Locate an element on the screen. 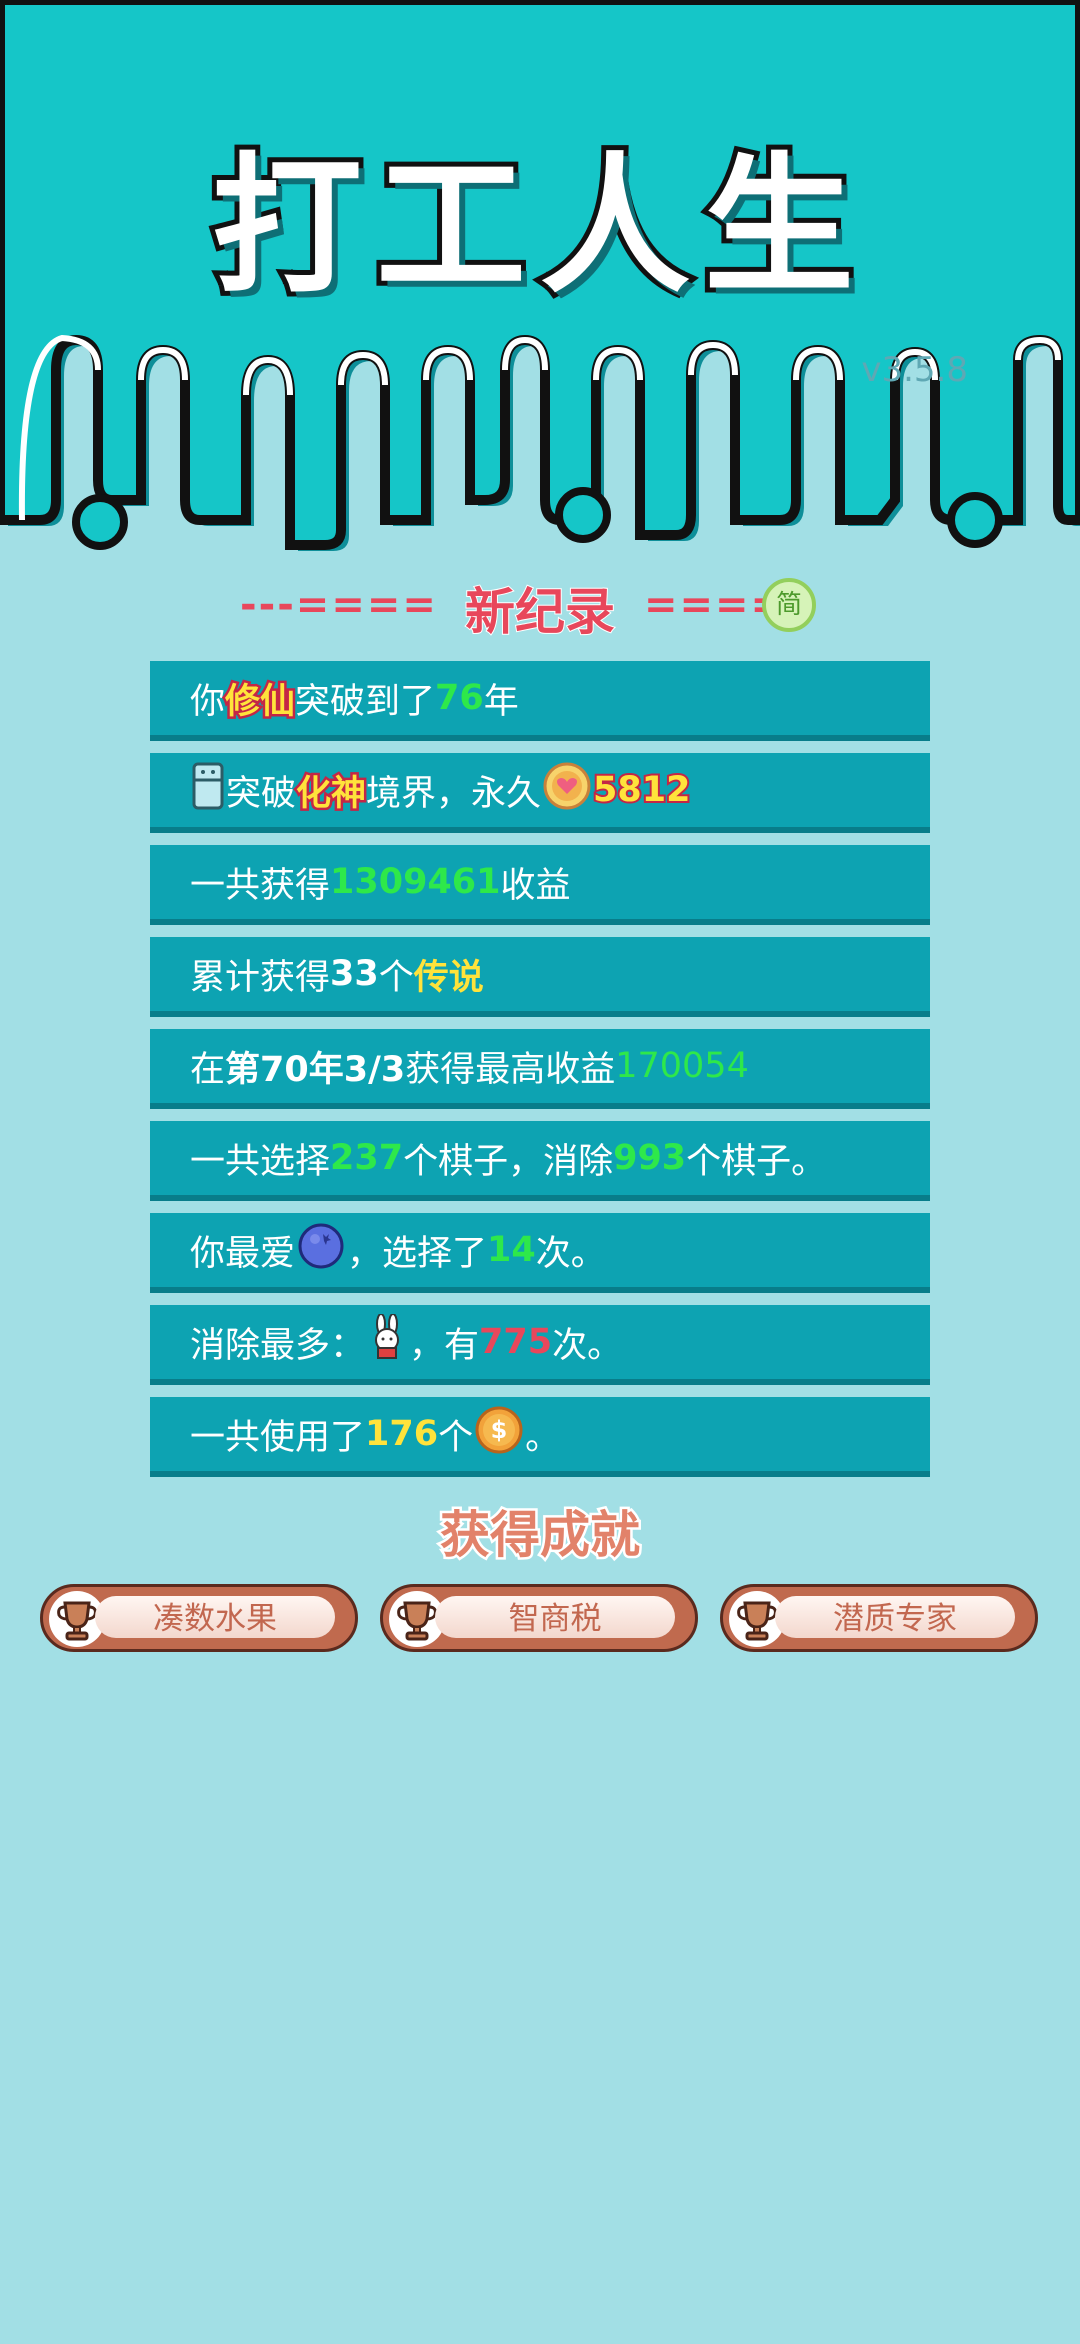  achievement-badge: 智商税 is located at coordinates (539, 1618).